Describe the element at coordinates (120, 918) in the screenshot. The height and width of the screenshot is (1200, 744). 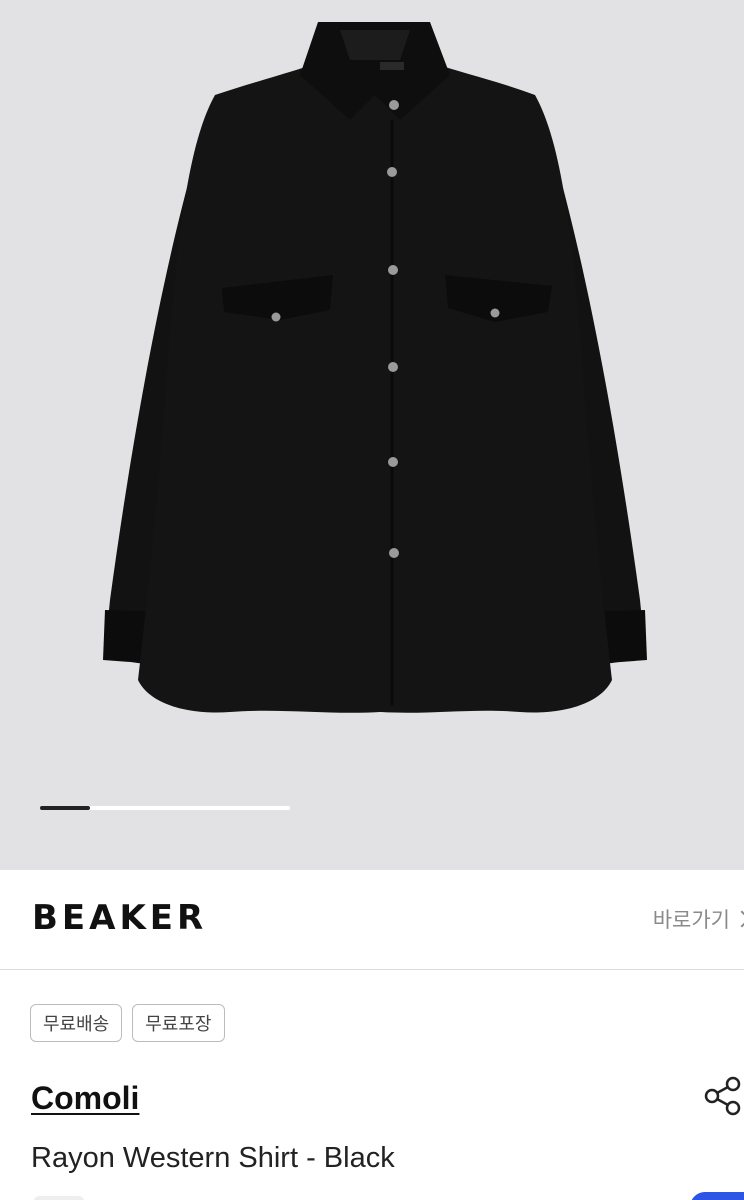
I see `brand-logo: BEAKER` at that location.